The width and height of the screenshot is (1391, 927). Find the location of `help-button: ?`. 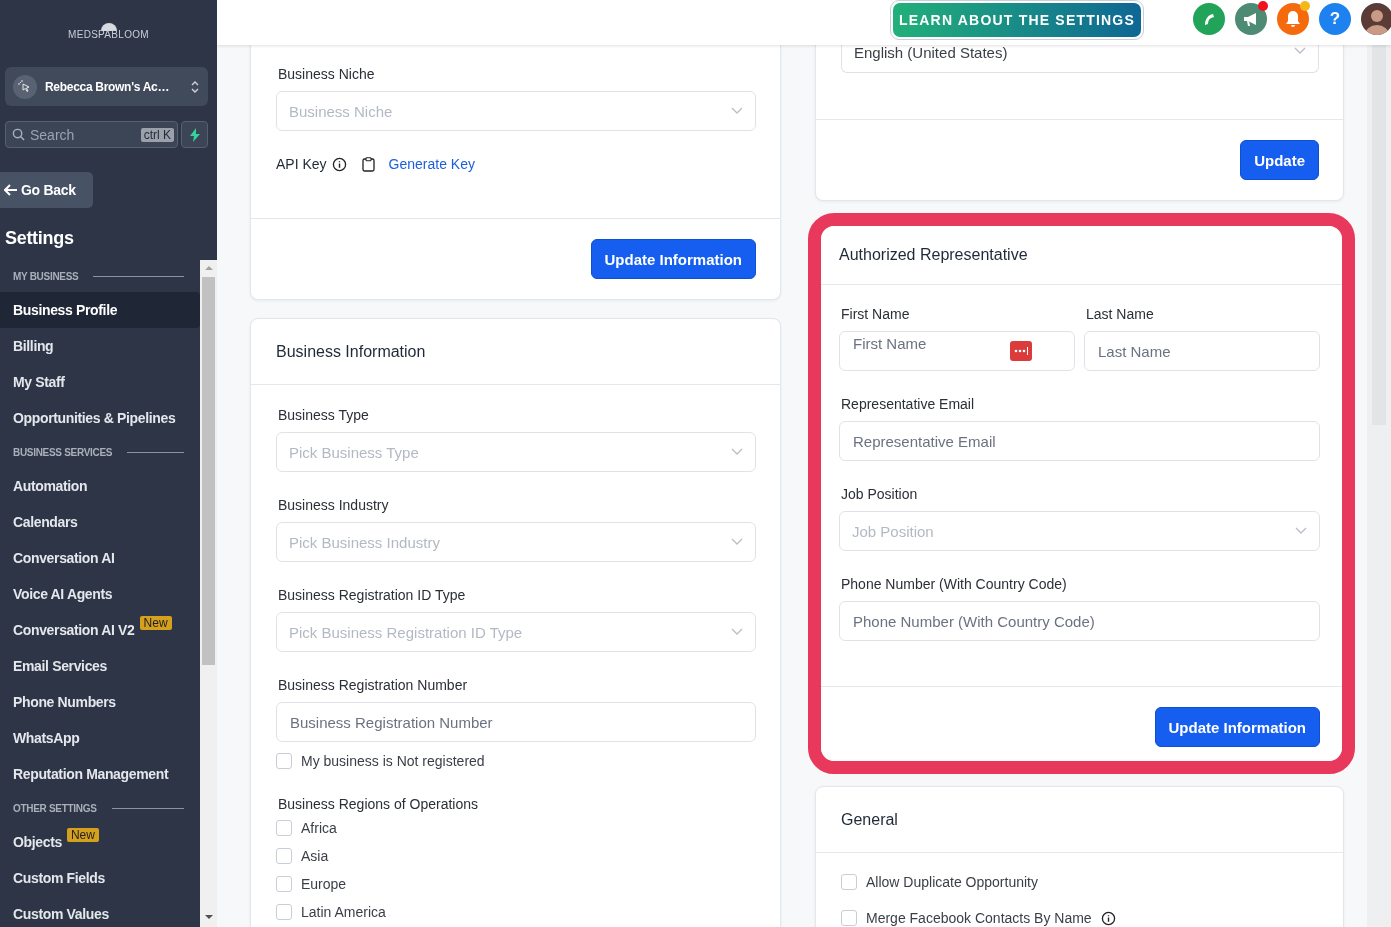

help-button: ? is located at coordinates (1335, 19).